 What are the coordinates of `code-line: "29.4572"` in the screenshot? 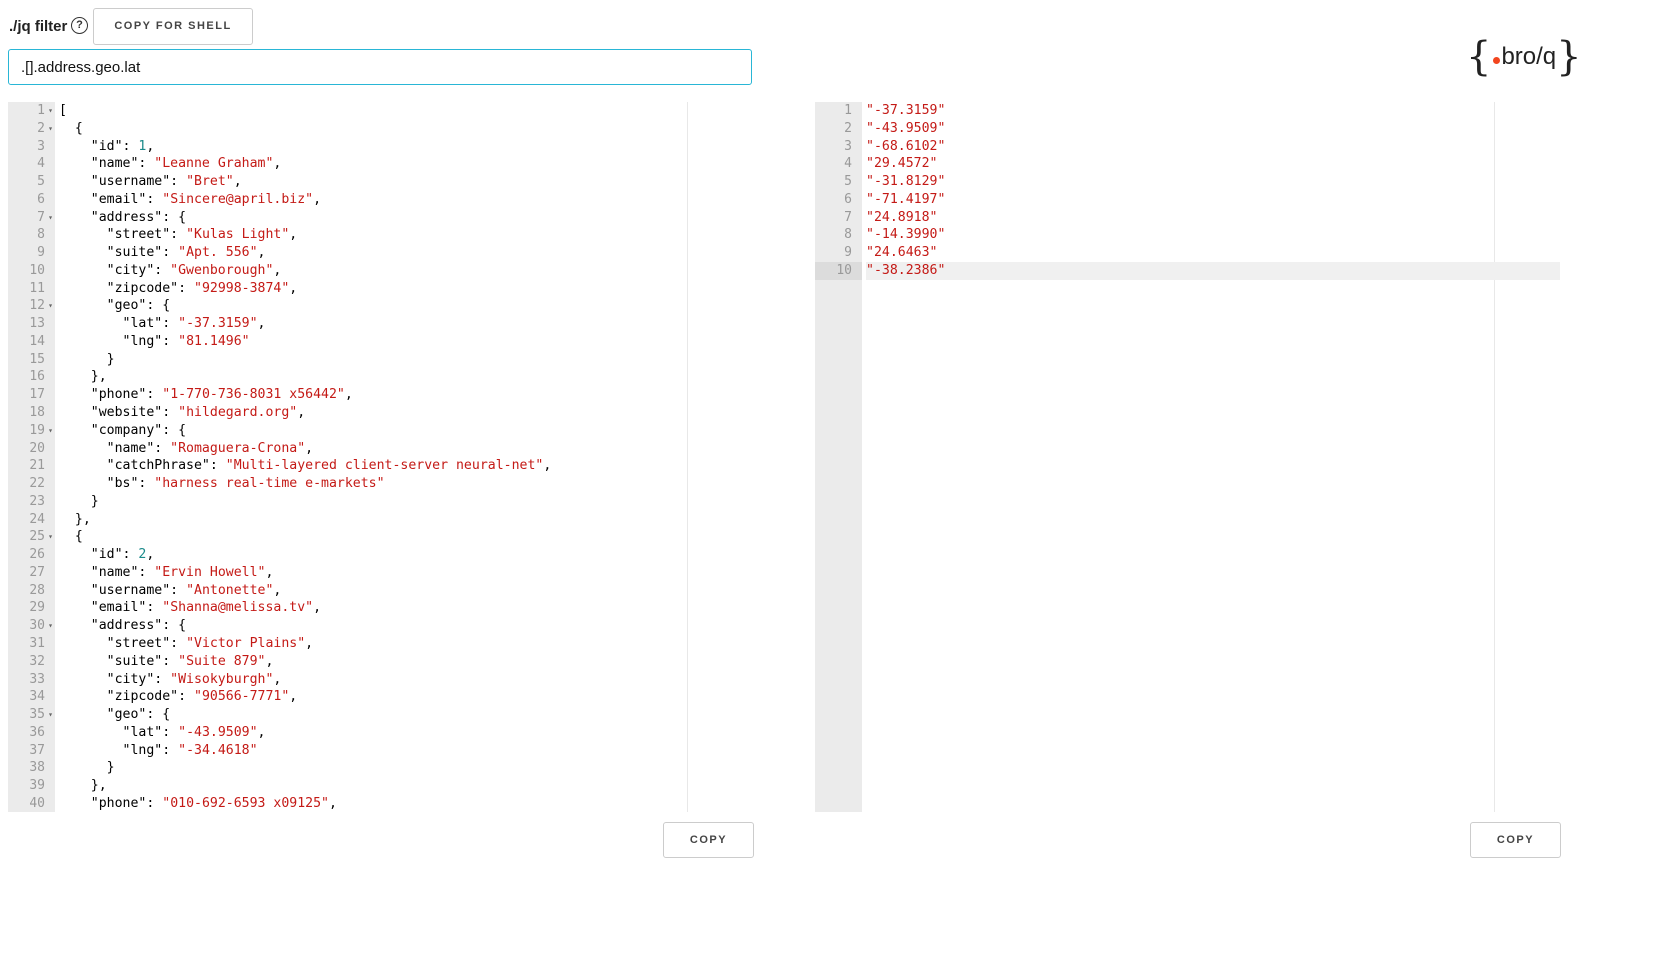 It's located at (1213, 164).